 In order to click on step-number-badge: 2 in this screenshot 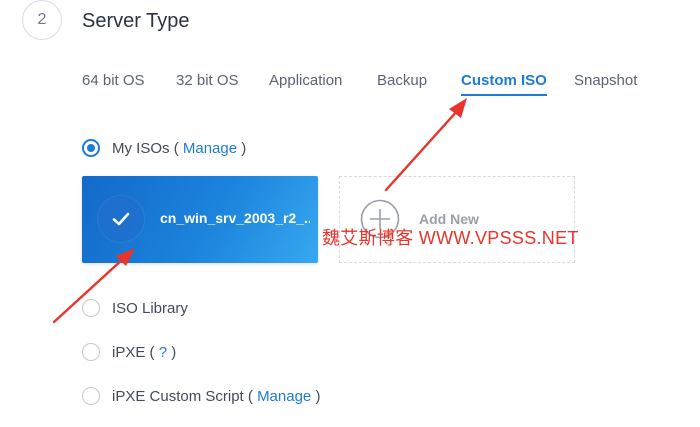, I will do `click(42, 20)`.